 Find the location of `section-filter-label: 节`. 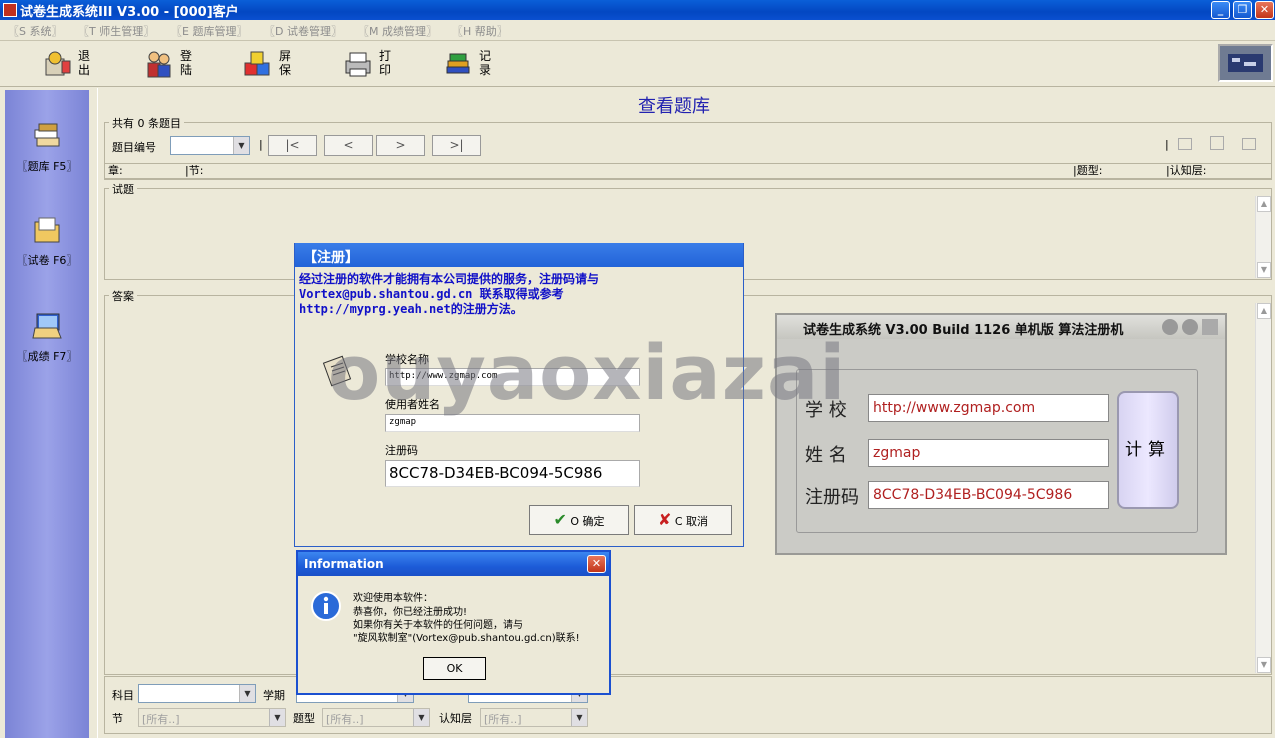

section-filter-label: 节 is located at coordinates (117, 718).